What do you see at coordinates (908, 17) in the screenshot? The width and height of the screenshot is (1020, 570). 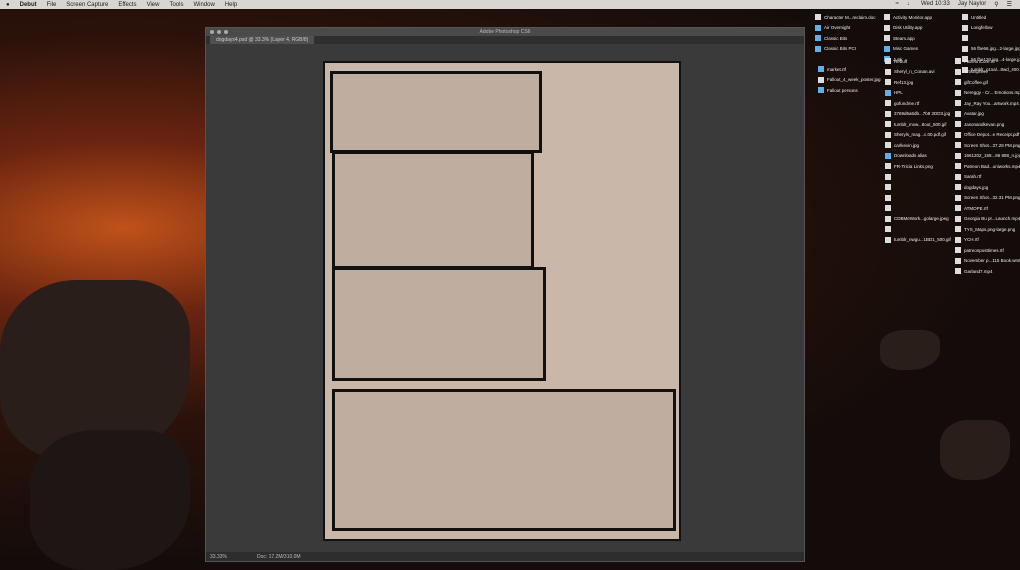 I see `desktop-icon: Activity Monitor.app` at bounding box center [908, 17].